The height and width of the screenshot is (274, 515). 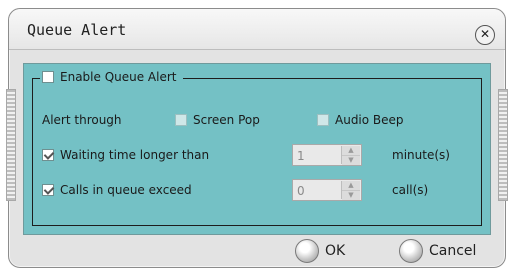 I want to click on calls-in-queue-unit: call(s), so click(x=410, y=190).